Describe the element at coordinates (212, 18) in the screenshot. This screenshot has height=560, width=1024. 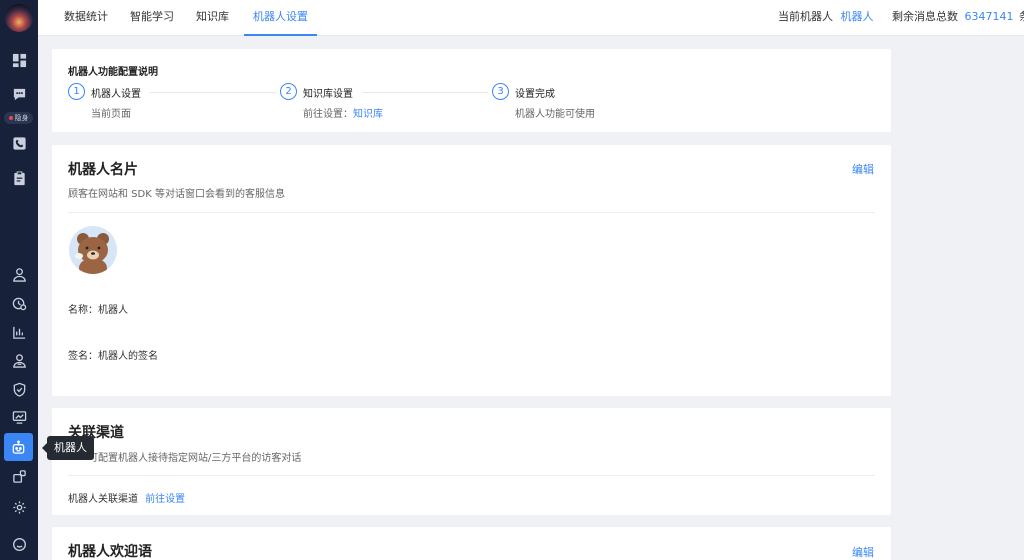
I see `tab-knowledge-base: 知识库` at that location.